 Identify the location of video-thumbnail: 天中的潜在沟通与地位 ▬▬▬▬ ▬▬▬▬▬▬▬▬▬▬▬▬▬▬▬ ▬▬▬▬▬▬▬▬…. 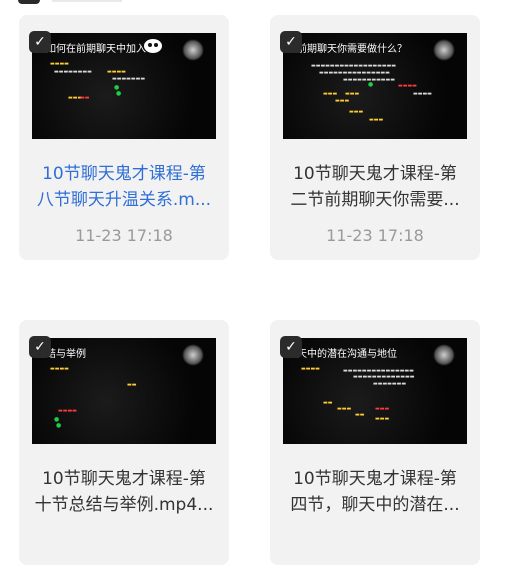
(375, 391).